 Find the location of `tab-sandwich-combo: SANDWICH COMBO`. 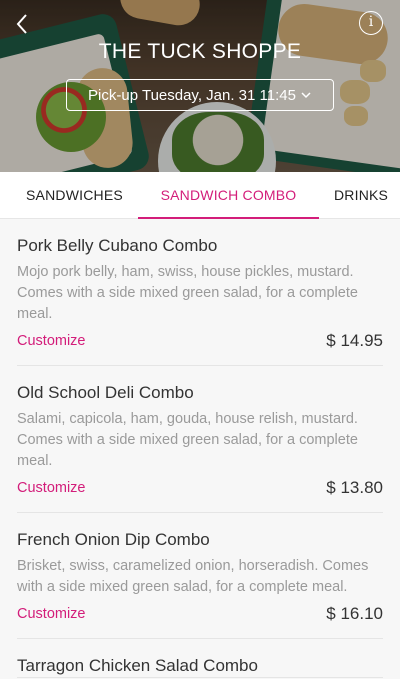

tab-sandwich-combo: SANDWICH COMBO is located at coordinates (228, 195).